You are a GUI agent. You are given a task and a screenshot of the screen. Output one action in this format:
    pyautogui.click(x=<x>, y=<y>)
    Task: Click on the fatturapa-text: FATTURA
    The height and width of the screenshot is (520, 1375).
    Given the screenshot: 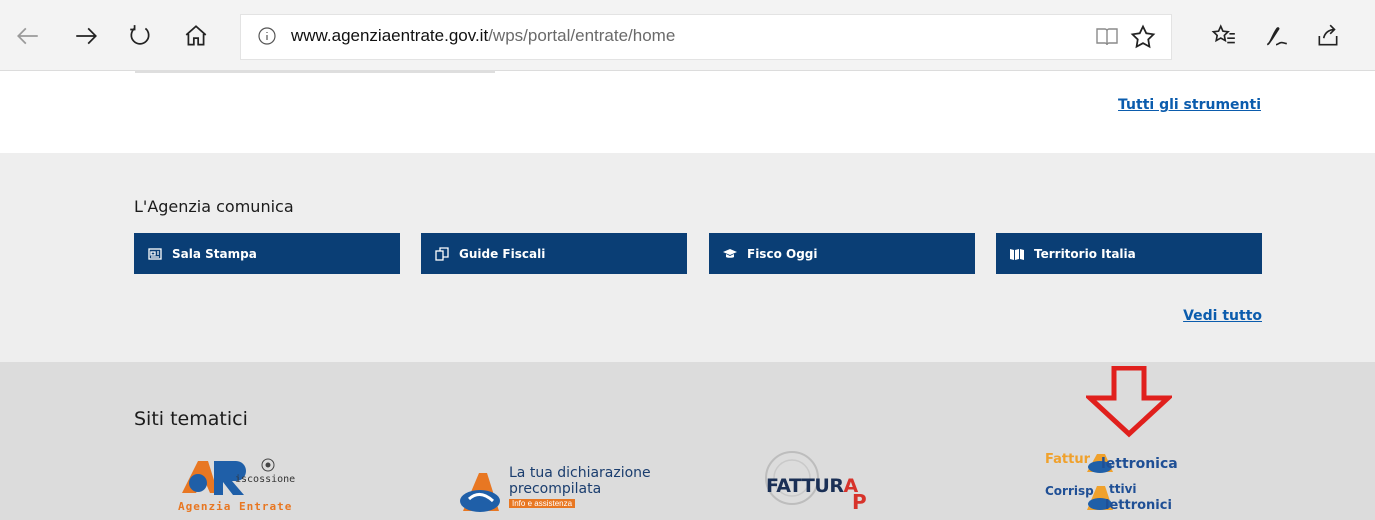 What is the action you would take?
    pyautogui.click(x=812, y=486)
    